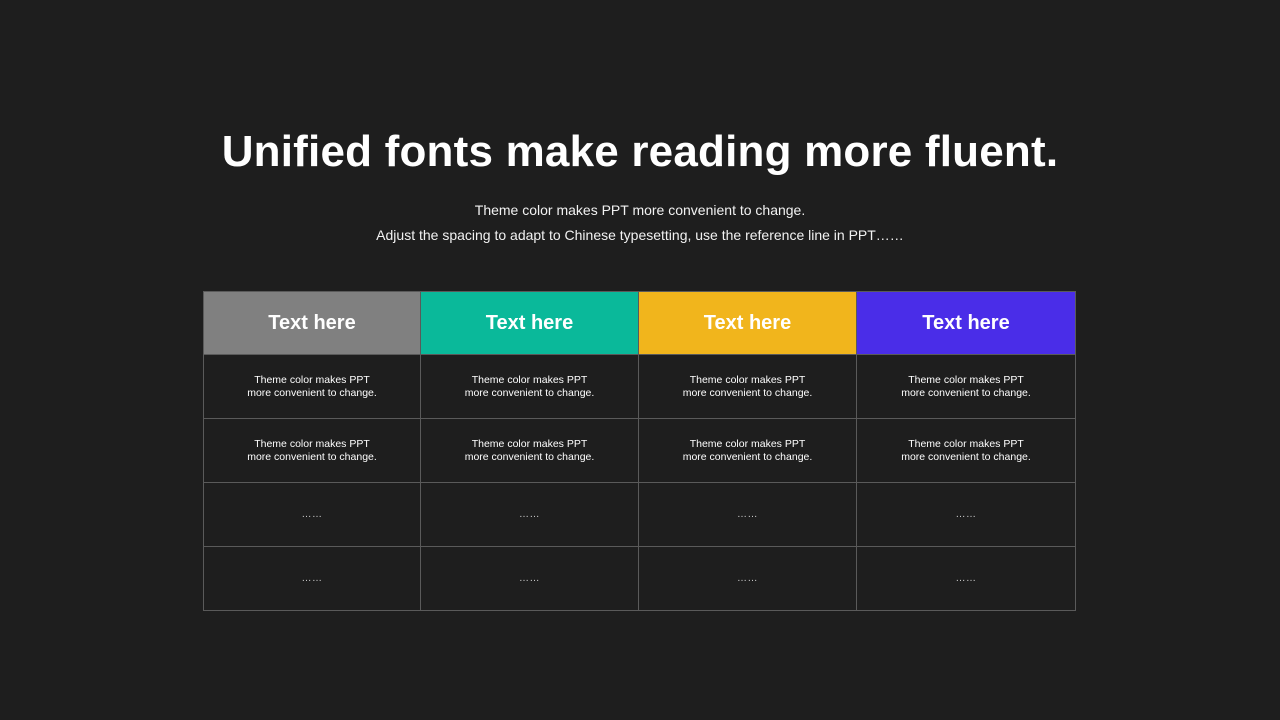 This screenshot has width=1280, height=720. What do you see at coordinates (640, 151) in the screenshot?
I see `slide-title: Unified fonts make reading more fluent.` at bounding box center [640, 151].